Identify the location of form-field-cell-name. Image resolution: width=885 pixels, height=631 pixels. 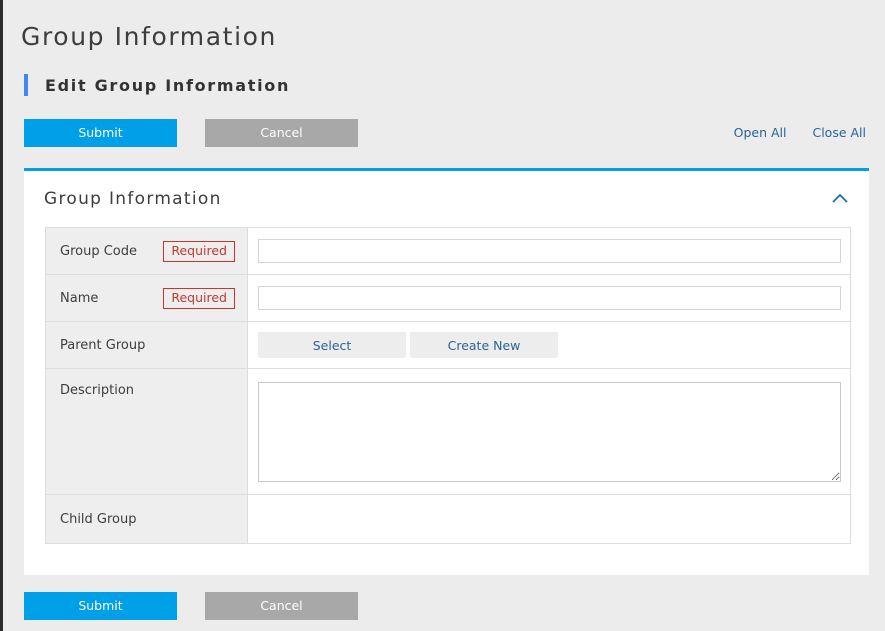
(549, 298).